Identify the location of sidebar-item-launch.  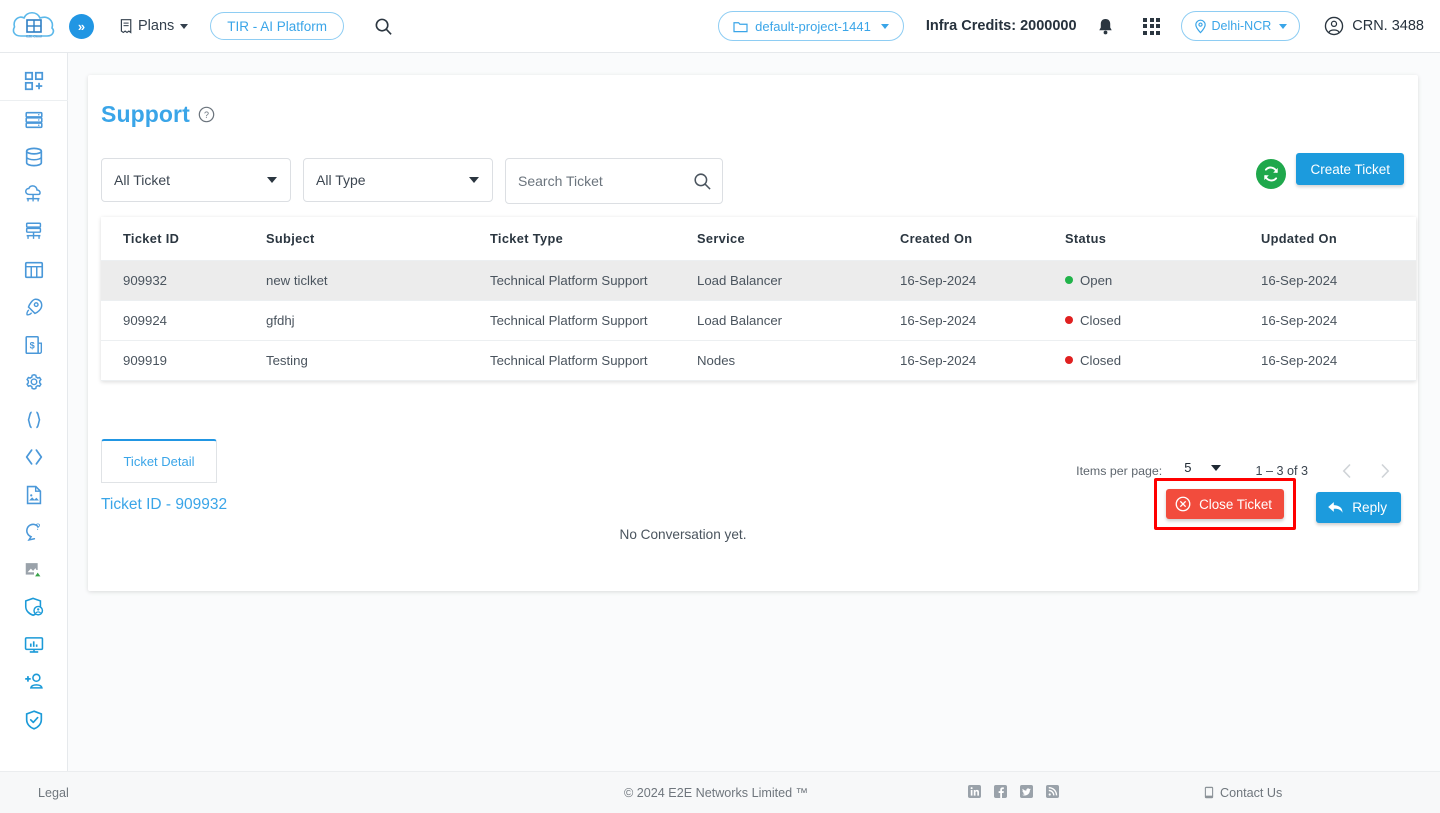
(34, 308).